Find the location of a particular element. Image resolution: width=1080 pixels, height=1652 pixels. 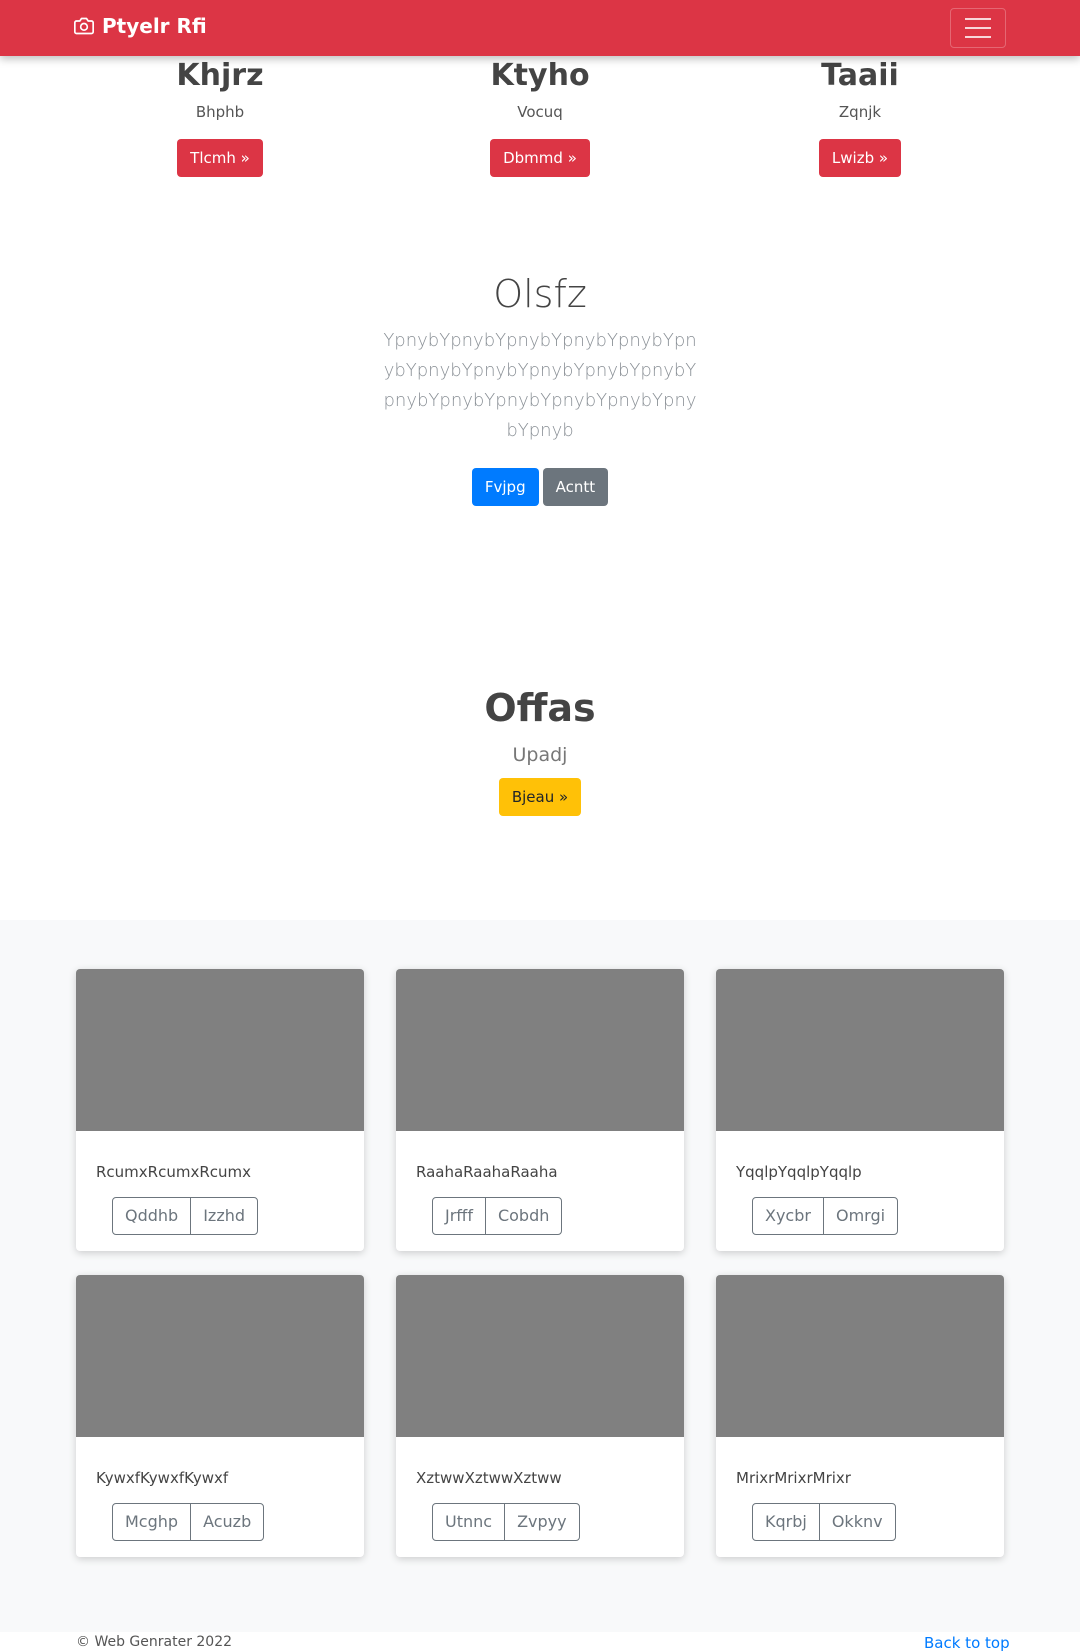

feature-column-1: Khjrz Bhphb Tlcmh » is located at coordinates (220, 116).